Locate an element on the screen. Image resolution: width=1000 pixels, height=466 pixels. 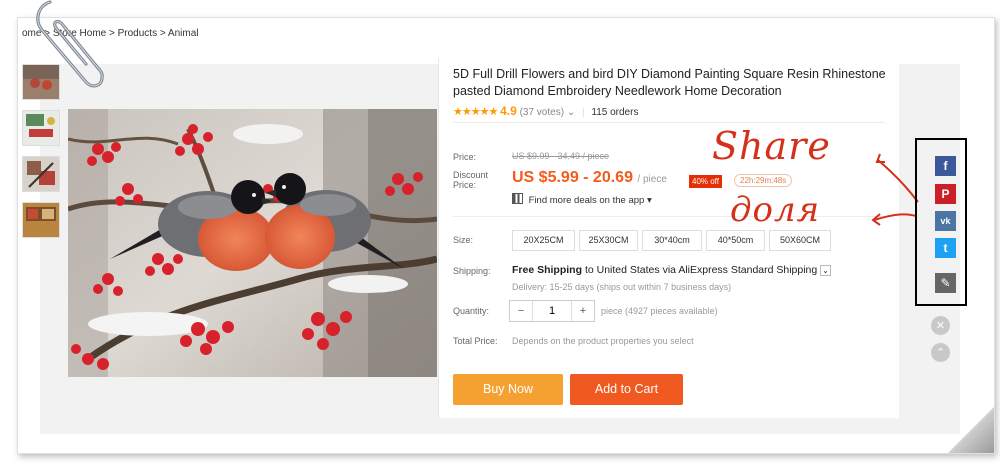
close-icon: ✕ is located at coordinates (940, 325).